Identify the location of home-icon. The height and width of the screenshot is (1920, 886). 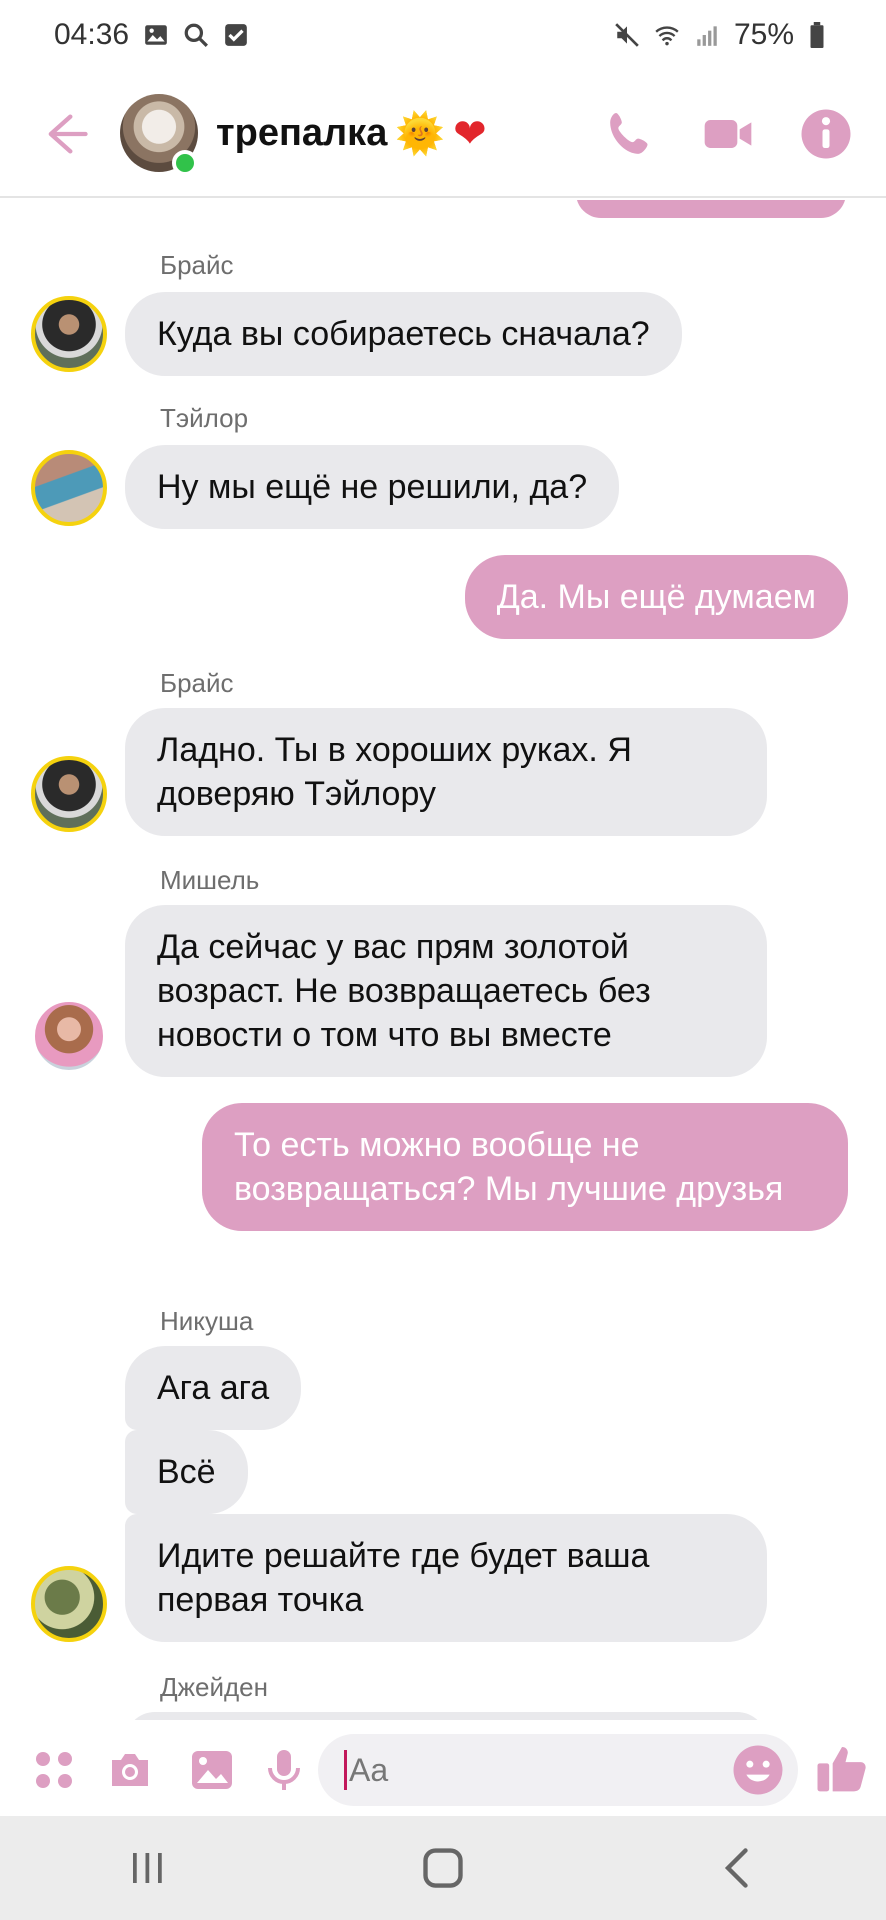
(443, 1868).